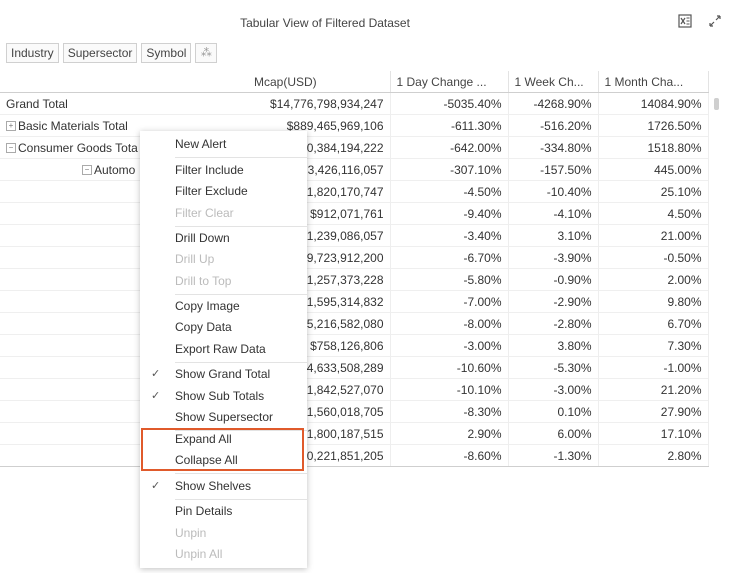 The width and height of the screenshot is (729, 573). Describe the element at coordinates (653, 301) in the screenshot. I see `table-cell: 9.80%` at that location.